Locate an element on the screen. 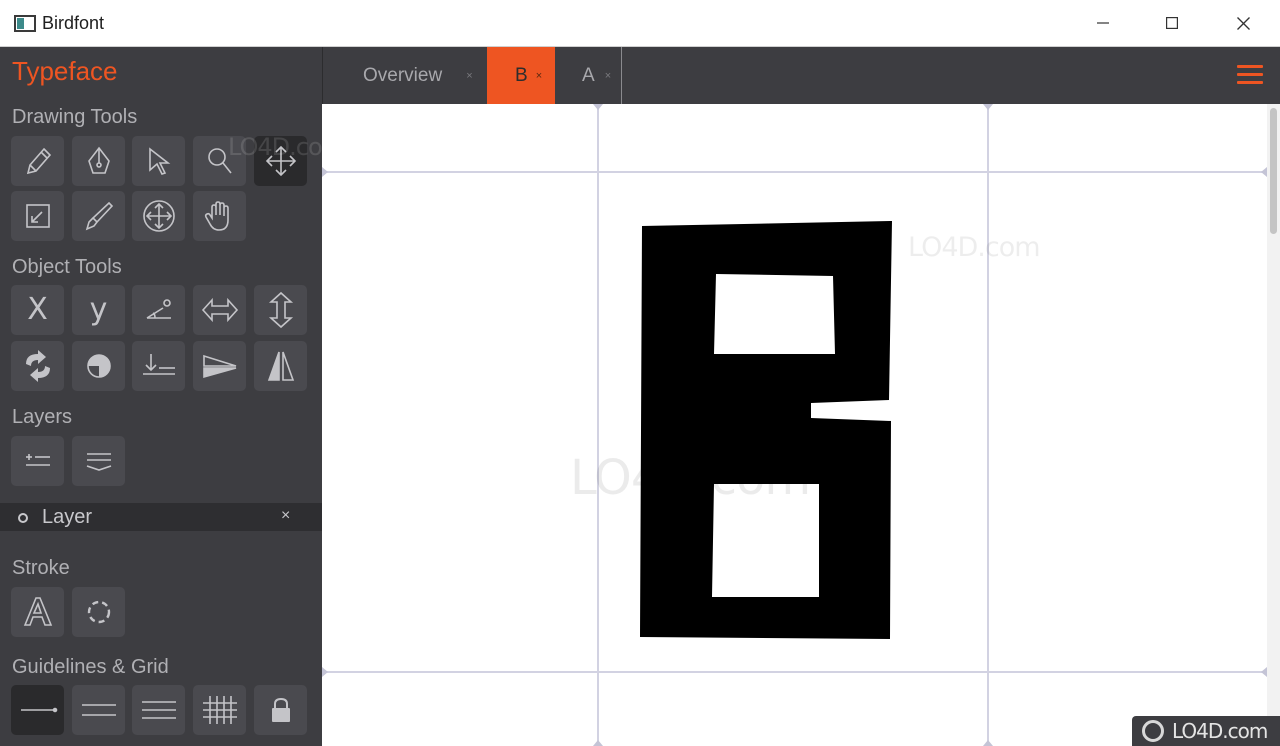 This screenshot has height=746, width=1280. baseline-icon is located at coordinates (158, 364).